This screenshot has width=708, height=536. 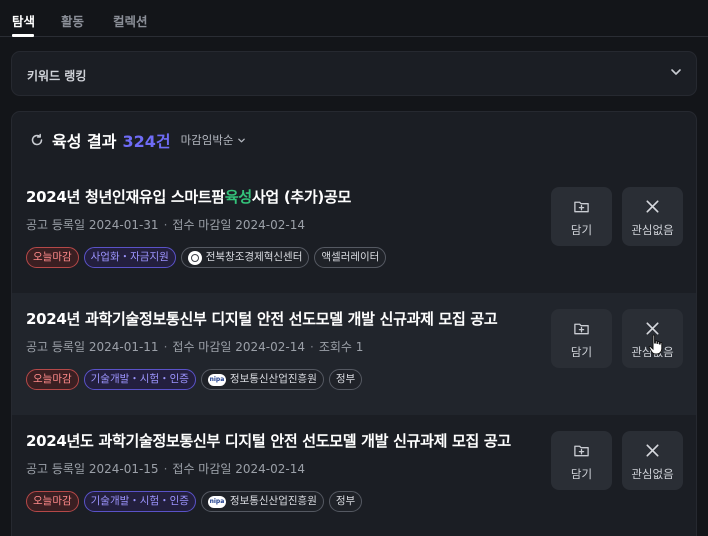 What do you see at coordinates (207, 140) in the screenshot?
I see `sort-label: 마감임박순` at bounding box center [207, 140].